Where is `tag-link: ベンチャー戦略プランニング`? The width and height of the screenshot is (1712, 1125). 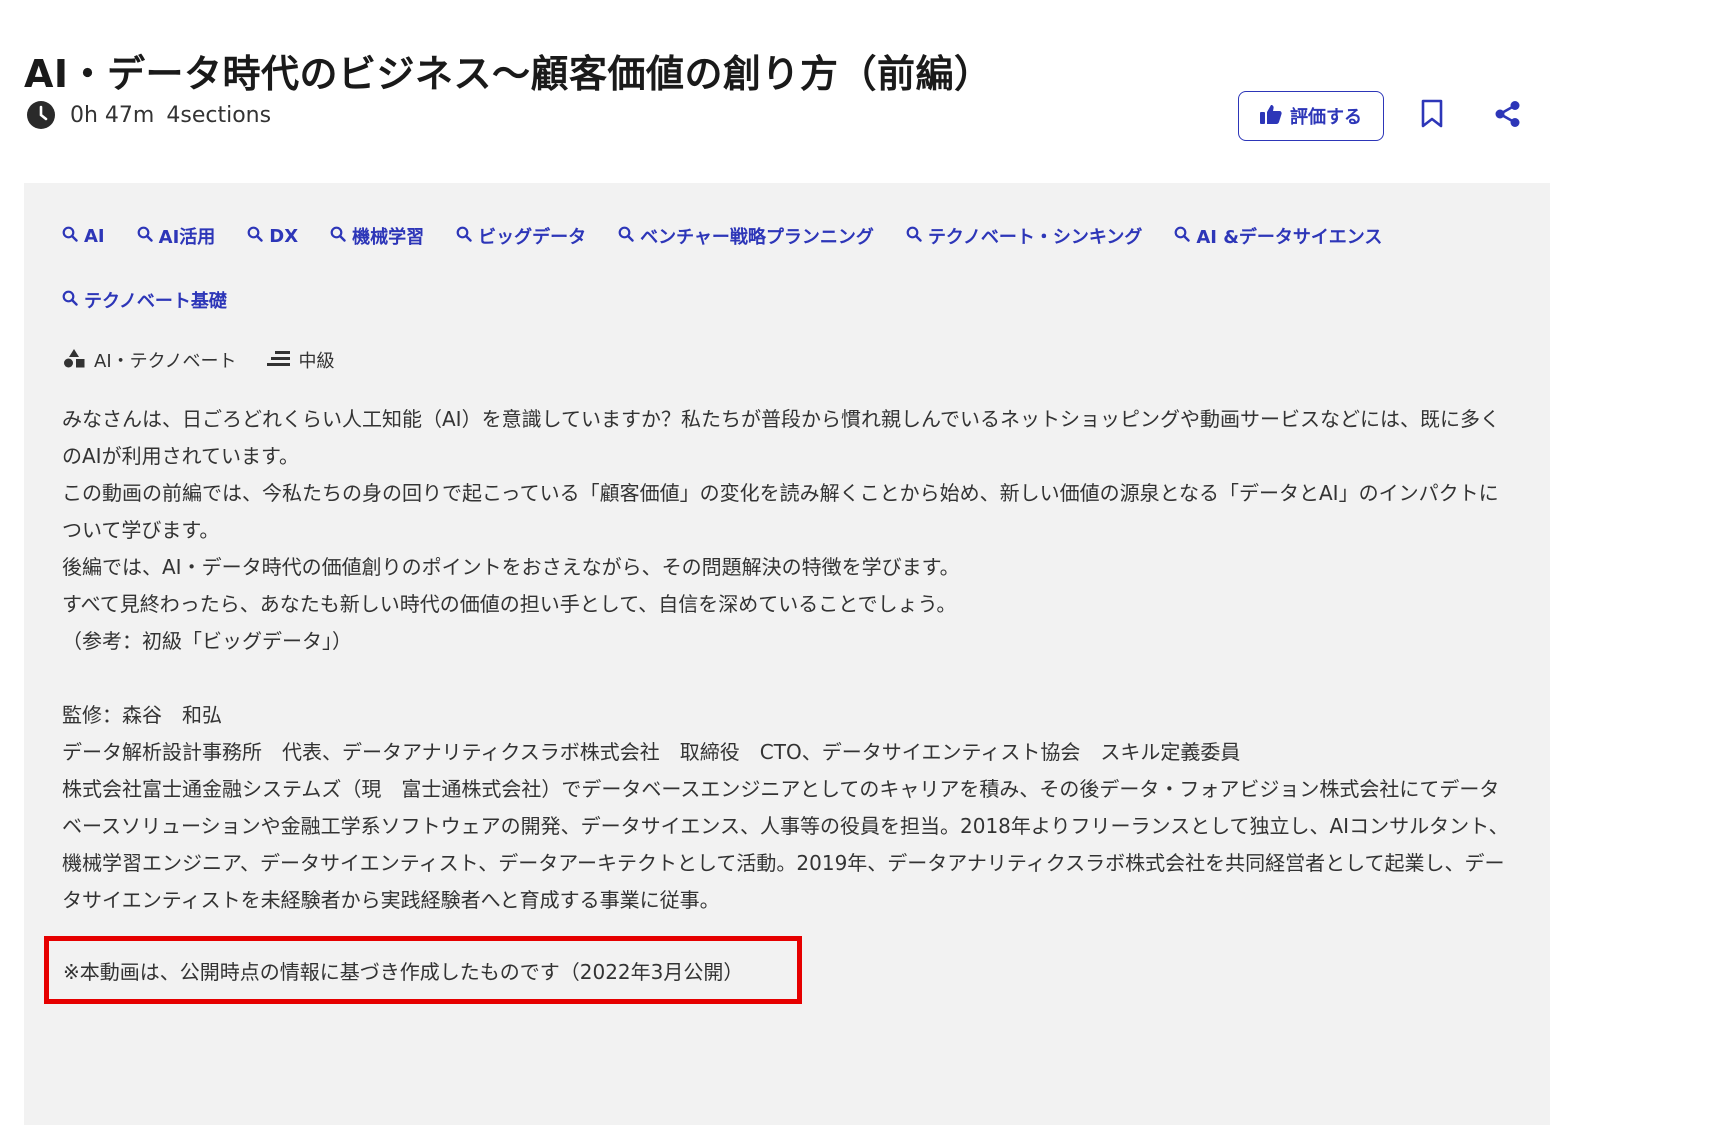 tag-link: ベンチャー戦略プランニング is located at coordinates (746, 236).